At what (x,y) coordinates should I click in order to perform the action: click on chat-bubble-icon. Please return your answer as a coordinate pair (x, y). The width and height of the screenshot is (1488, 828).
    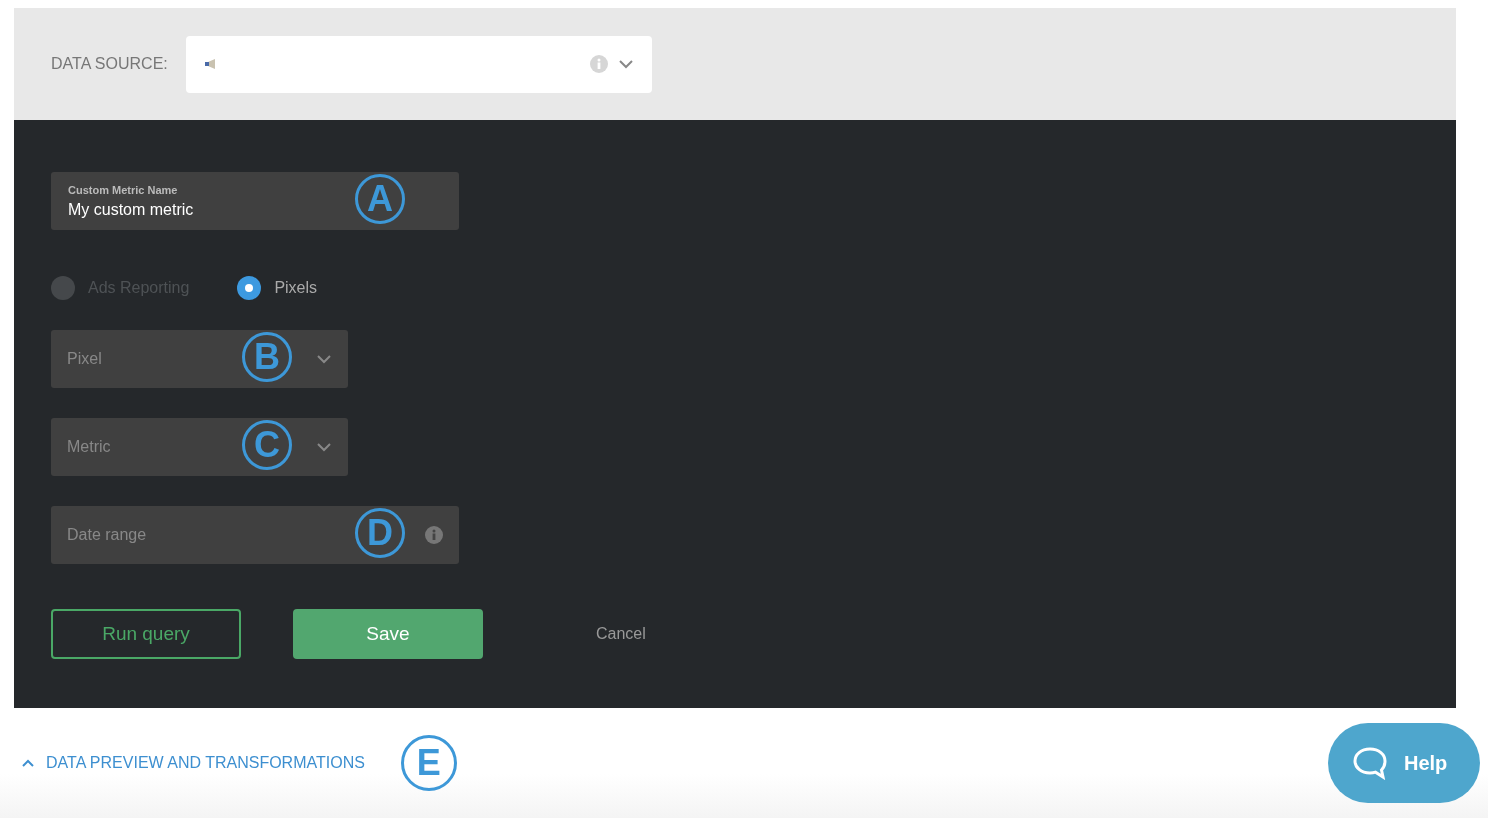
    Looking at the image, I should click on (1370, 763).